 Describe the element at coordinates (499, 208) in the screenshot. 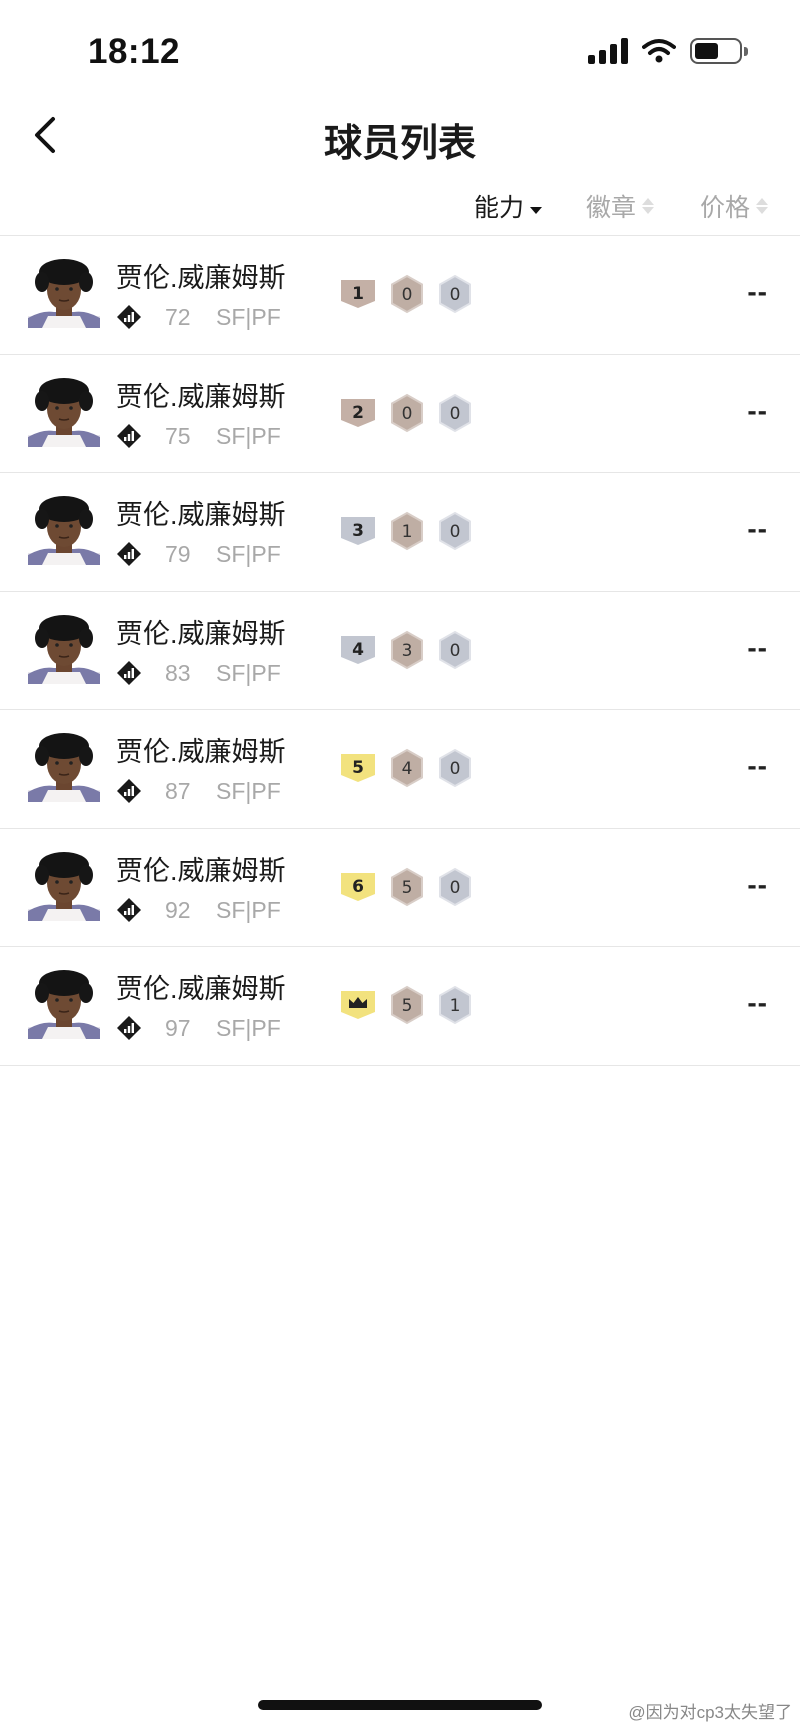

I see `sort-ability-label: 能力` at that location.